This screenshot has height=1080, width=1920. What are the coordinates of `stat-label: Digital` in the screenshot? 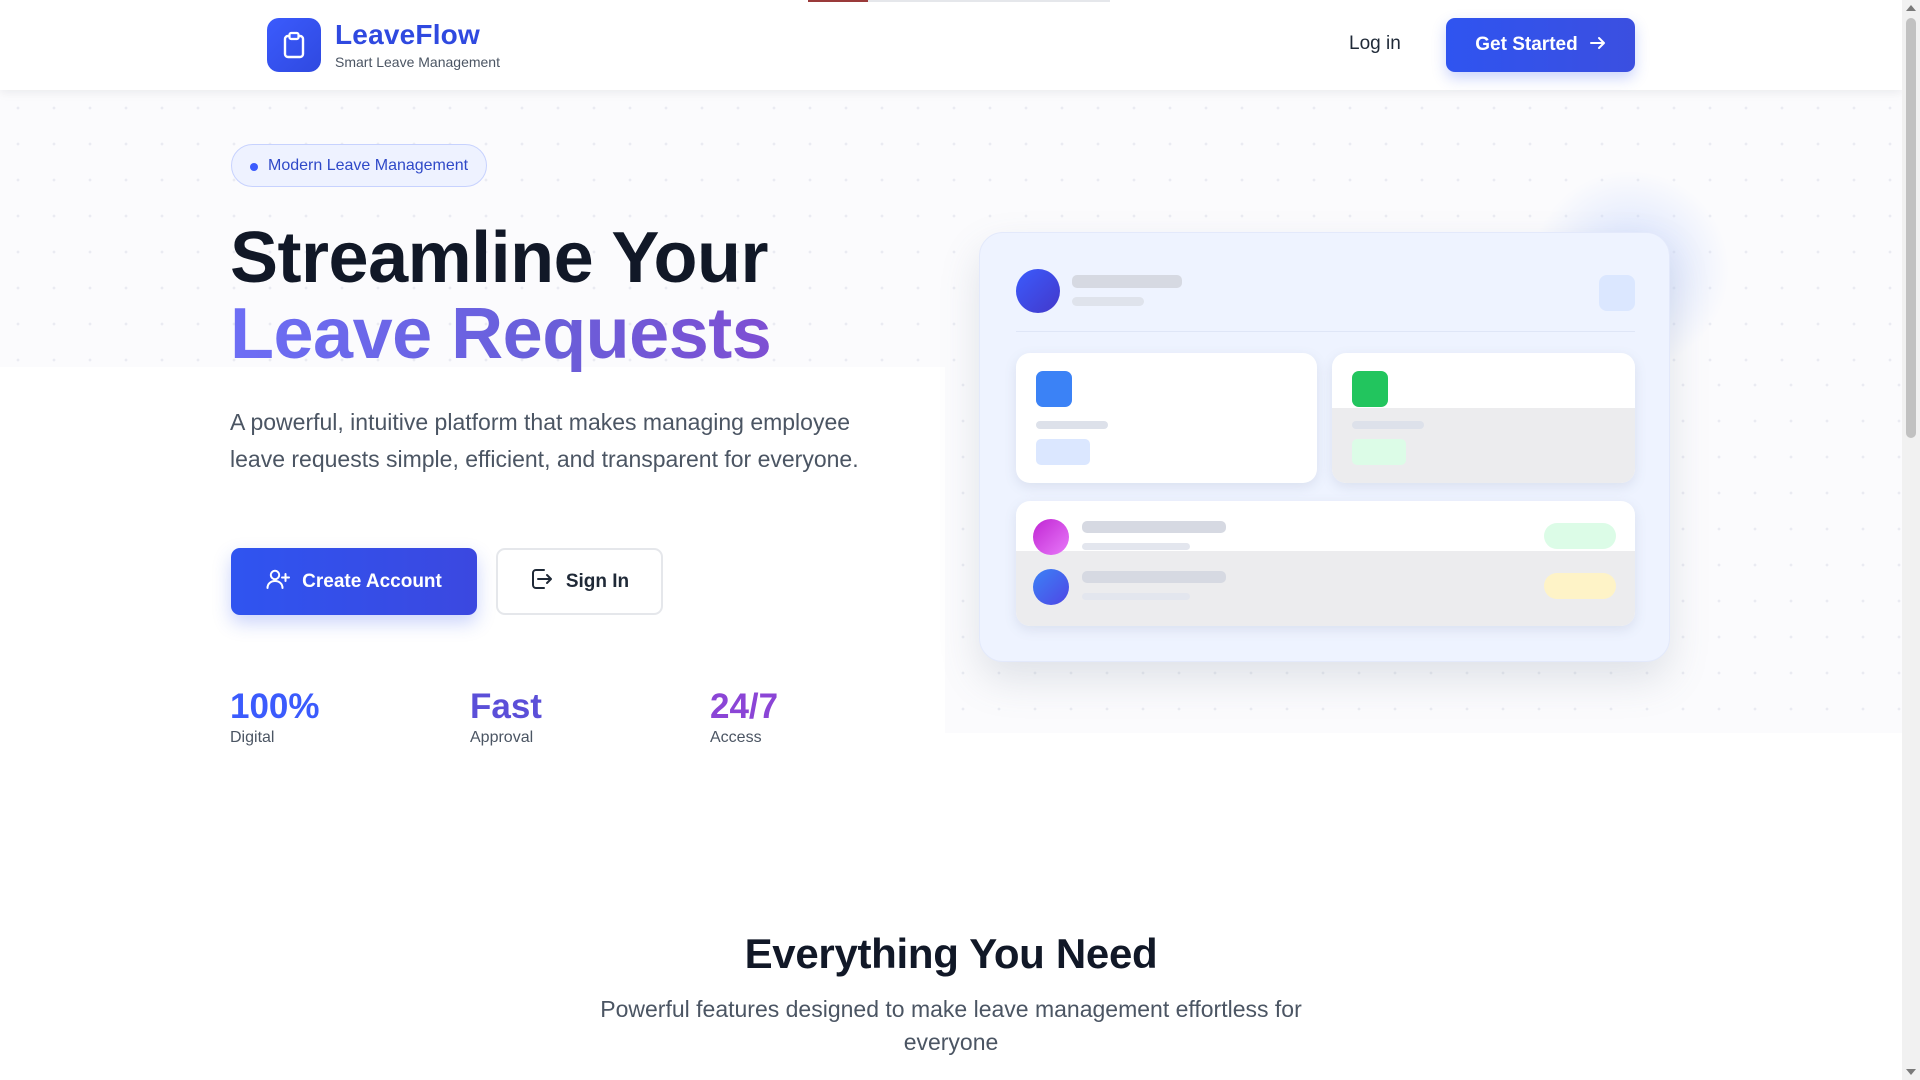 It's located at (252, 737).